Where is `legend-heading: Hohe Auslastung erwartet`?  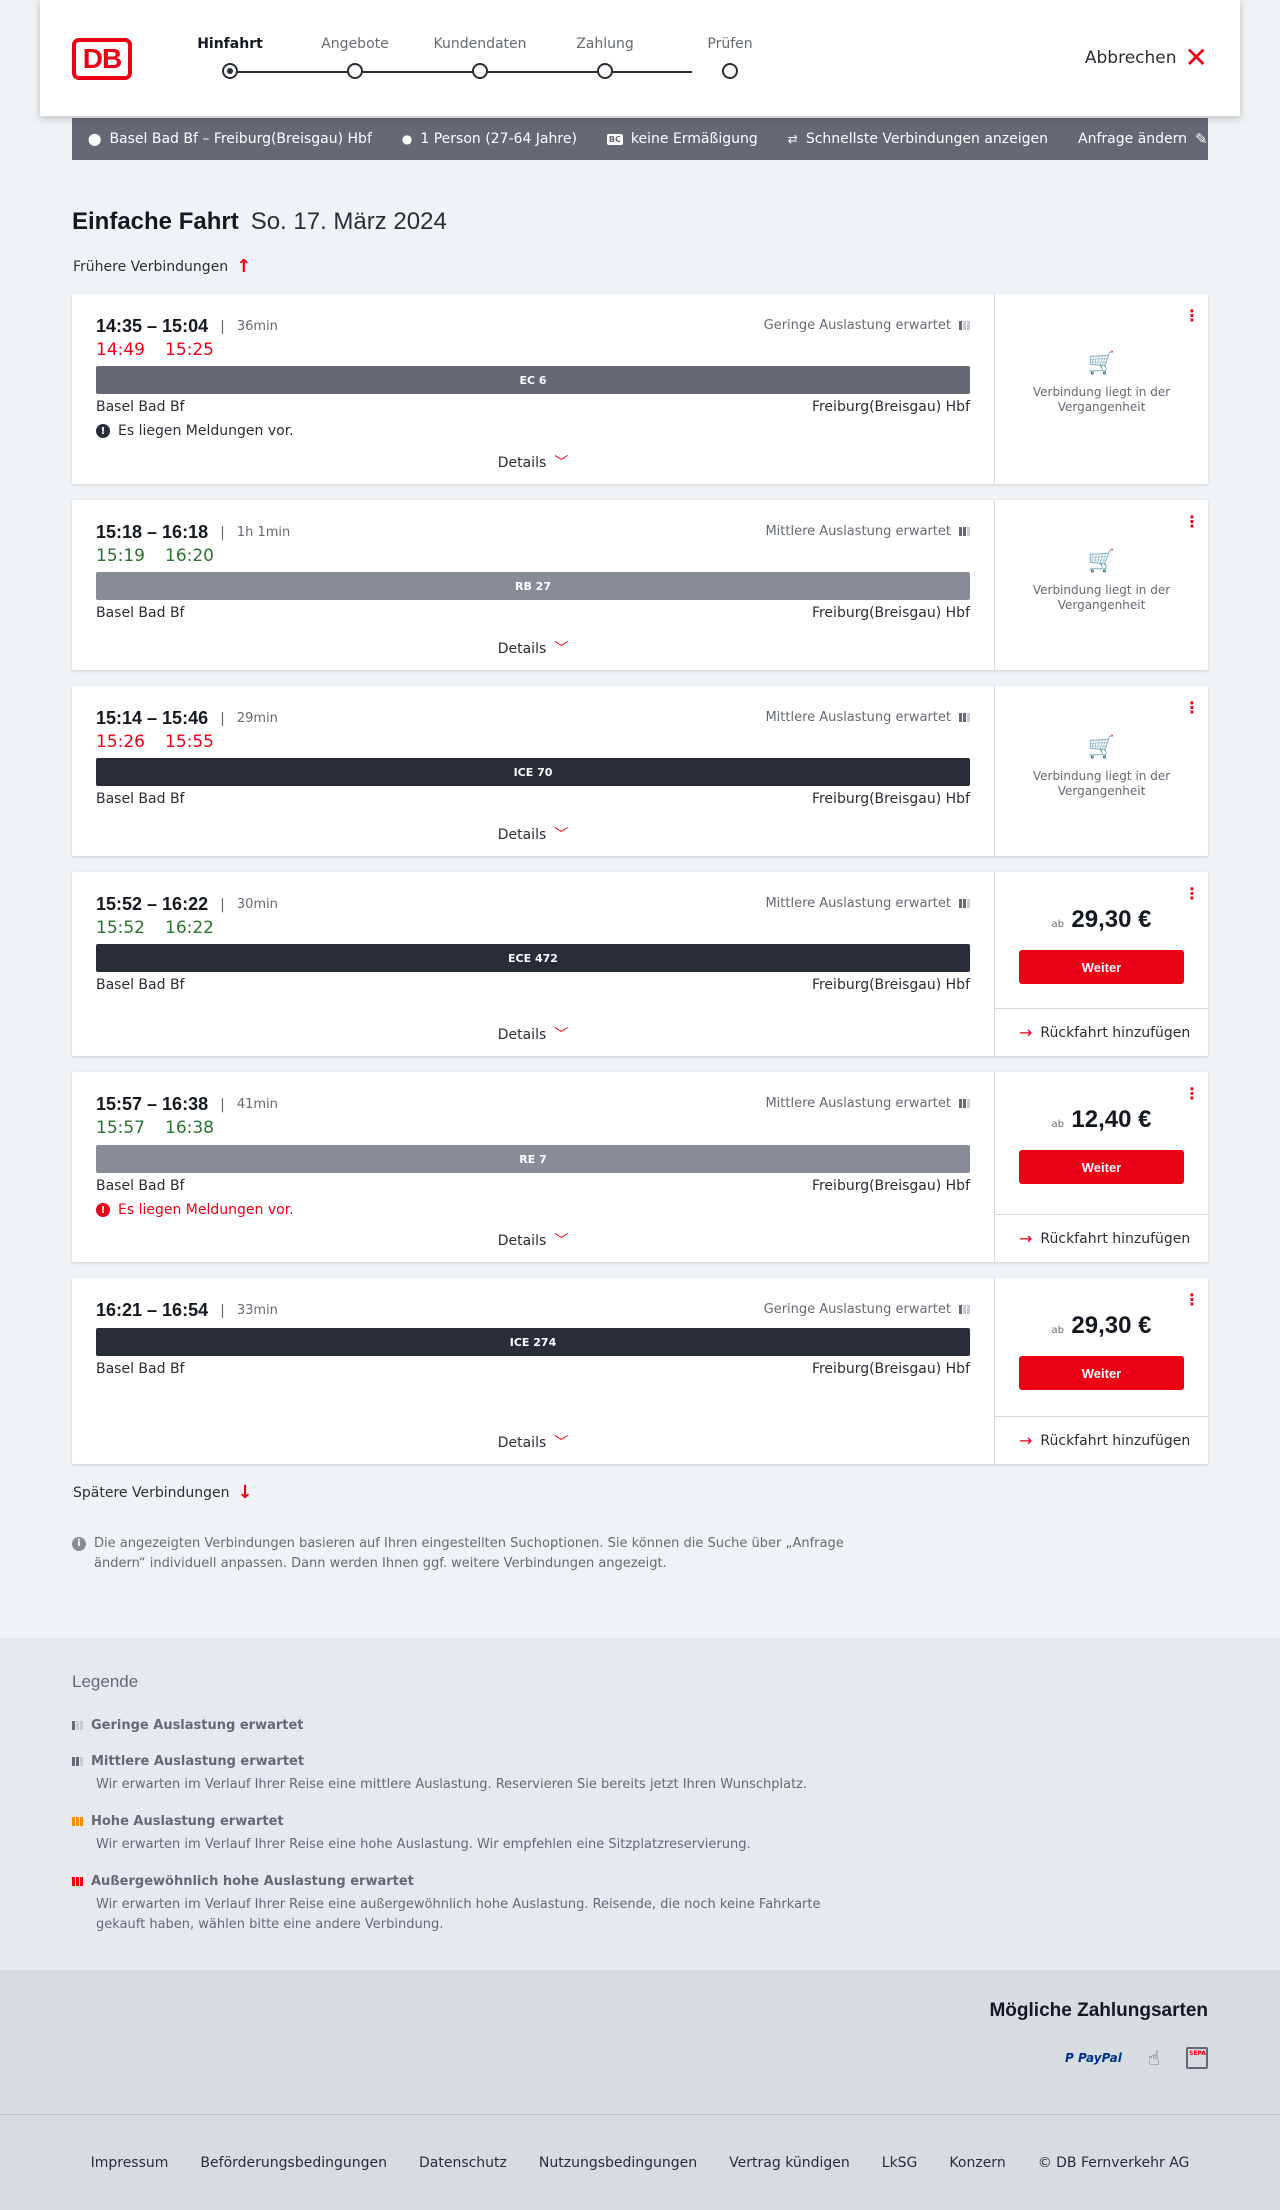
legend-heading: Hohe Auslastung erwartet is located at coordinates (472, 1821).